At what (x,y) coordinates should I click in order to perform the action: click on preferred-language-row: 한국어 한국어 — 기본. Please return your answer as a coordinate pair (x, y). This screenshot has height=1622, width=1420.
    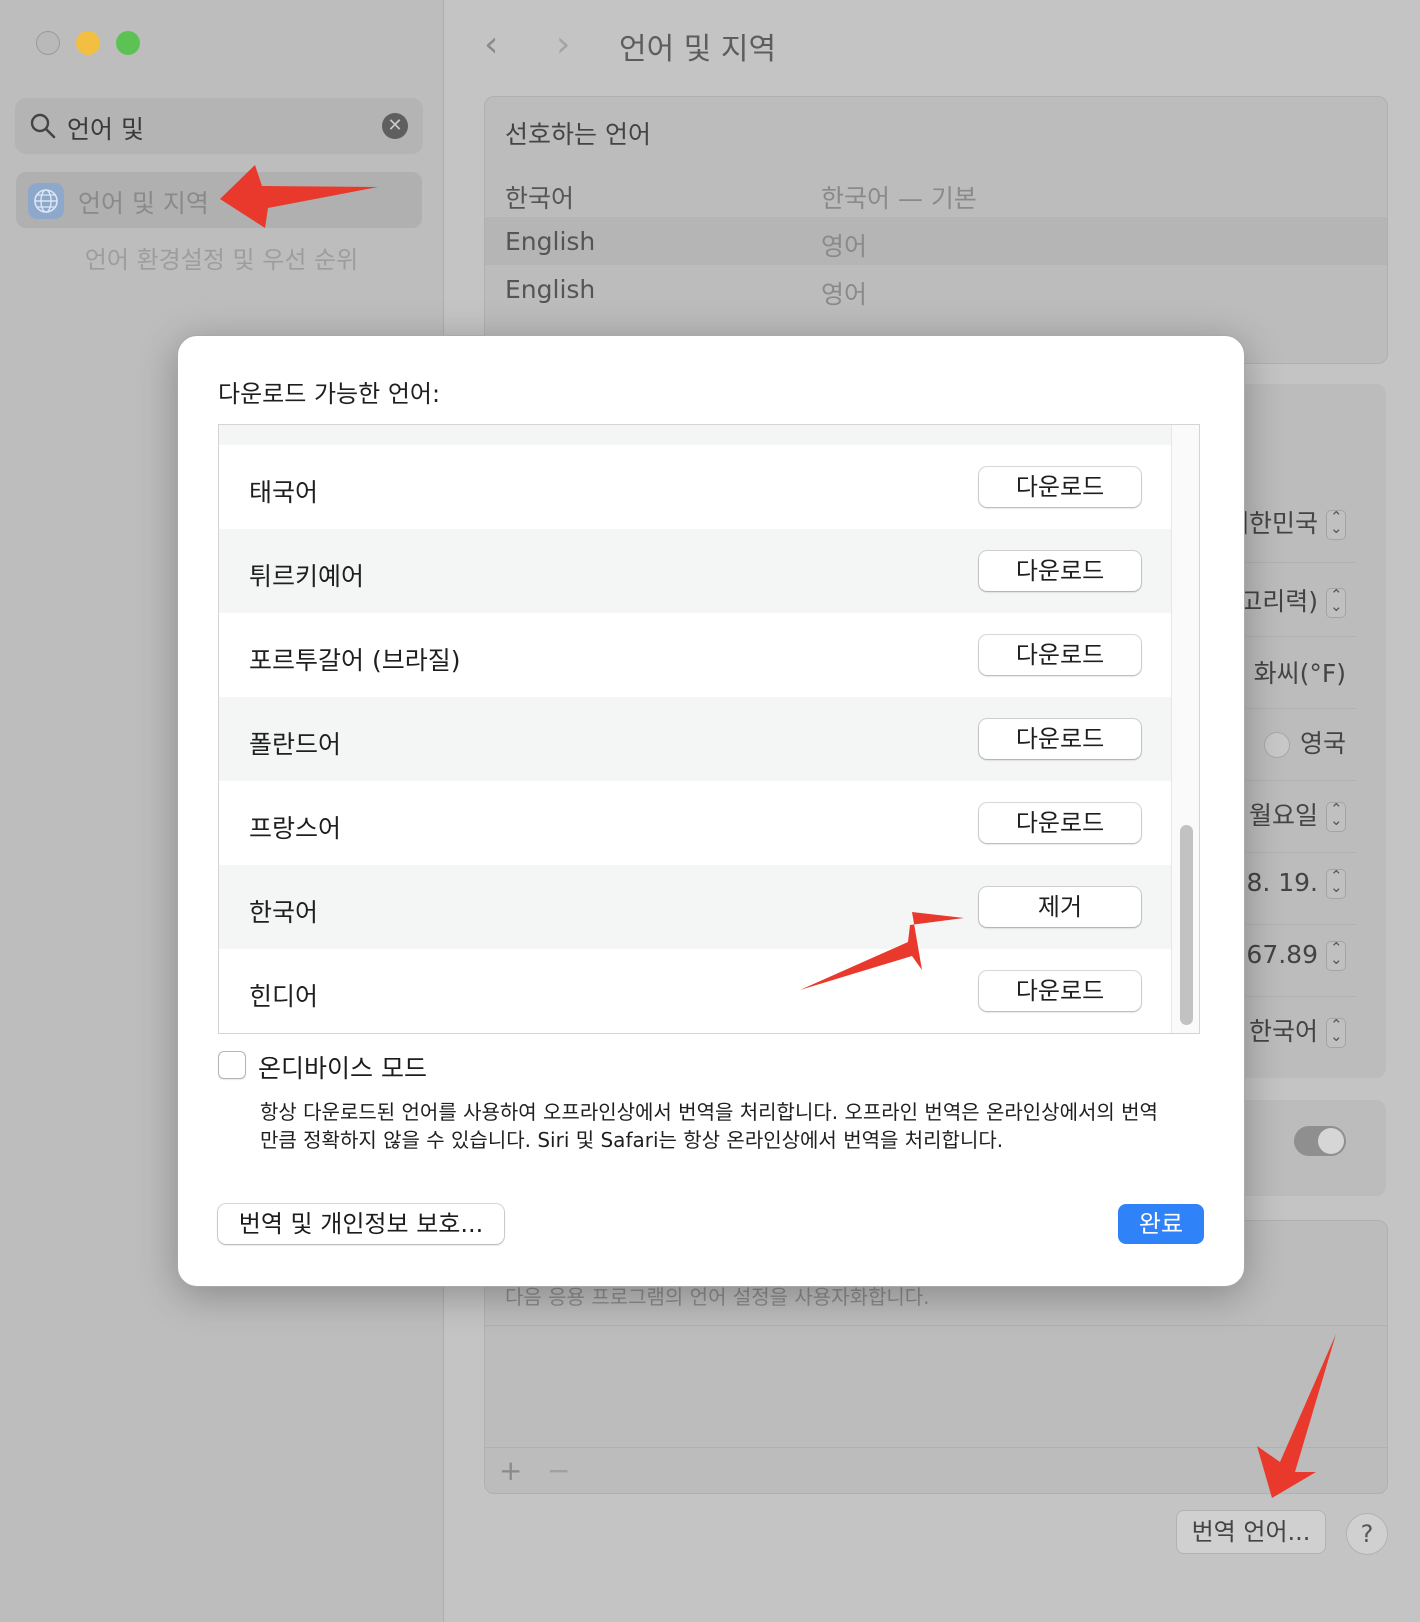
    Looking at the image, I should click on (936, 193).